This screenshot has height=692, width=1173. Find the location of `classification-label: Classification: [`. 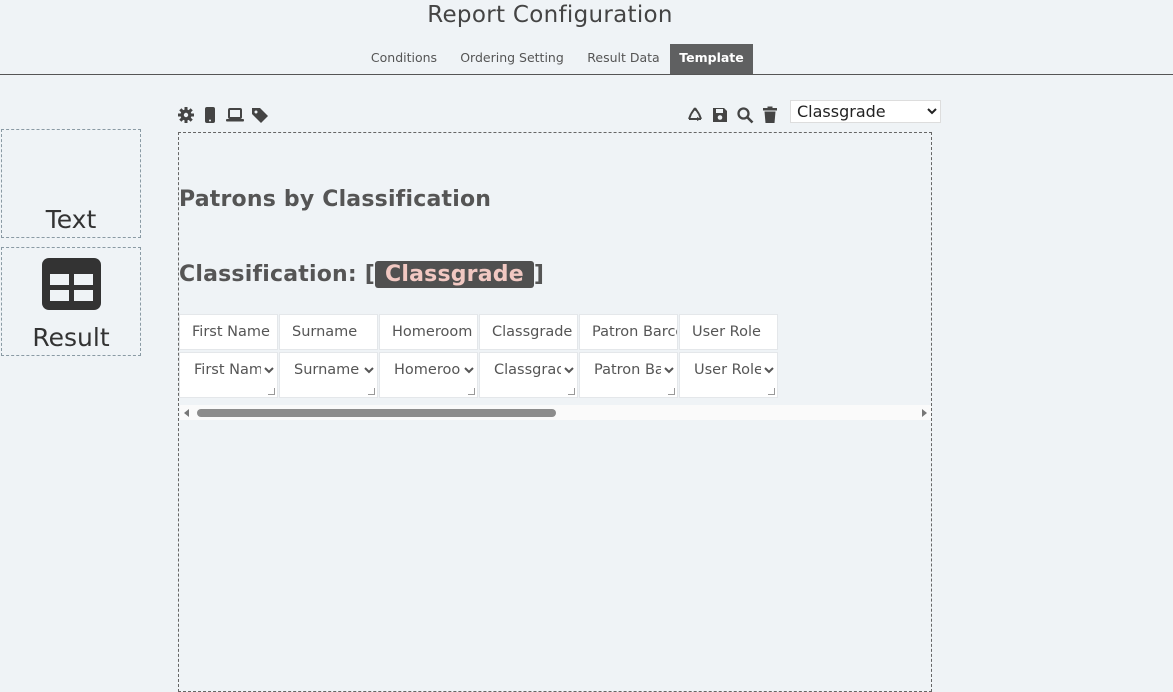

classification-label: Classification: [ is located at coordinates (277, 274).